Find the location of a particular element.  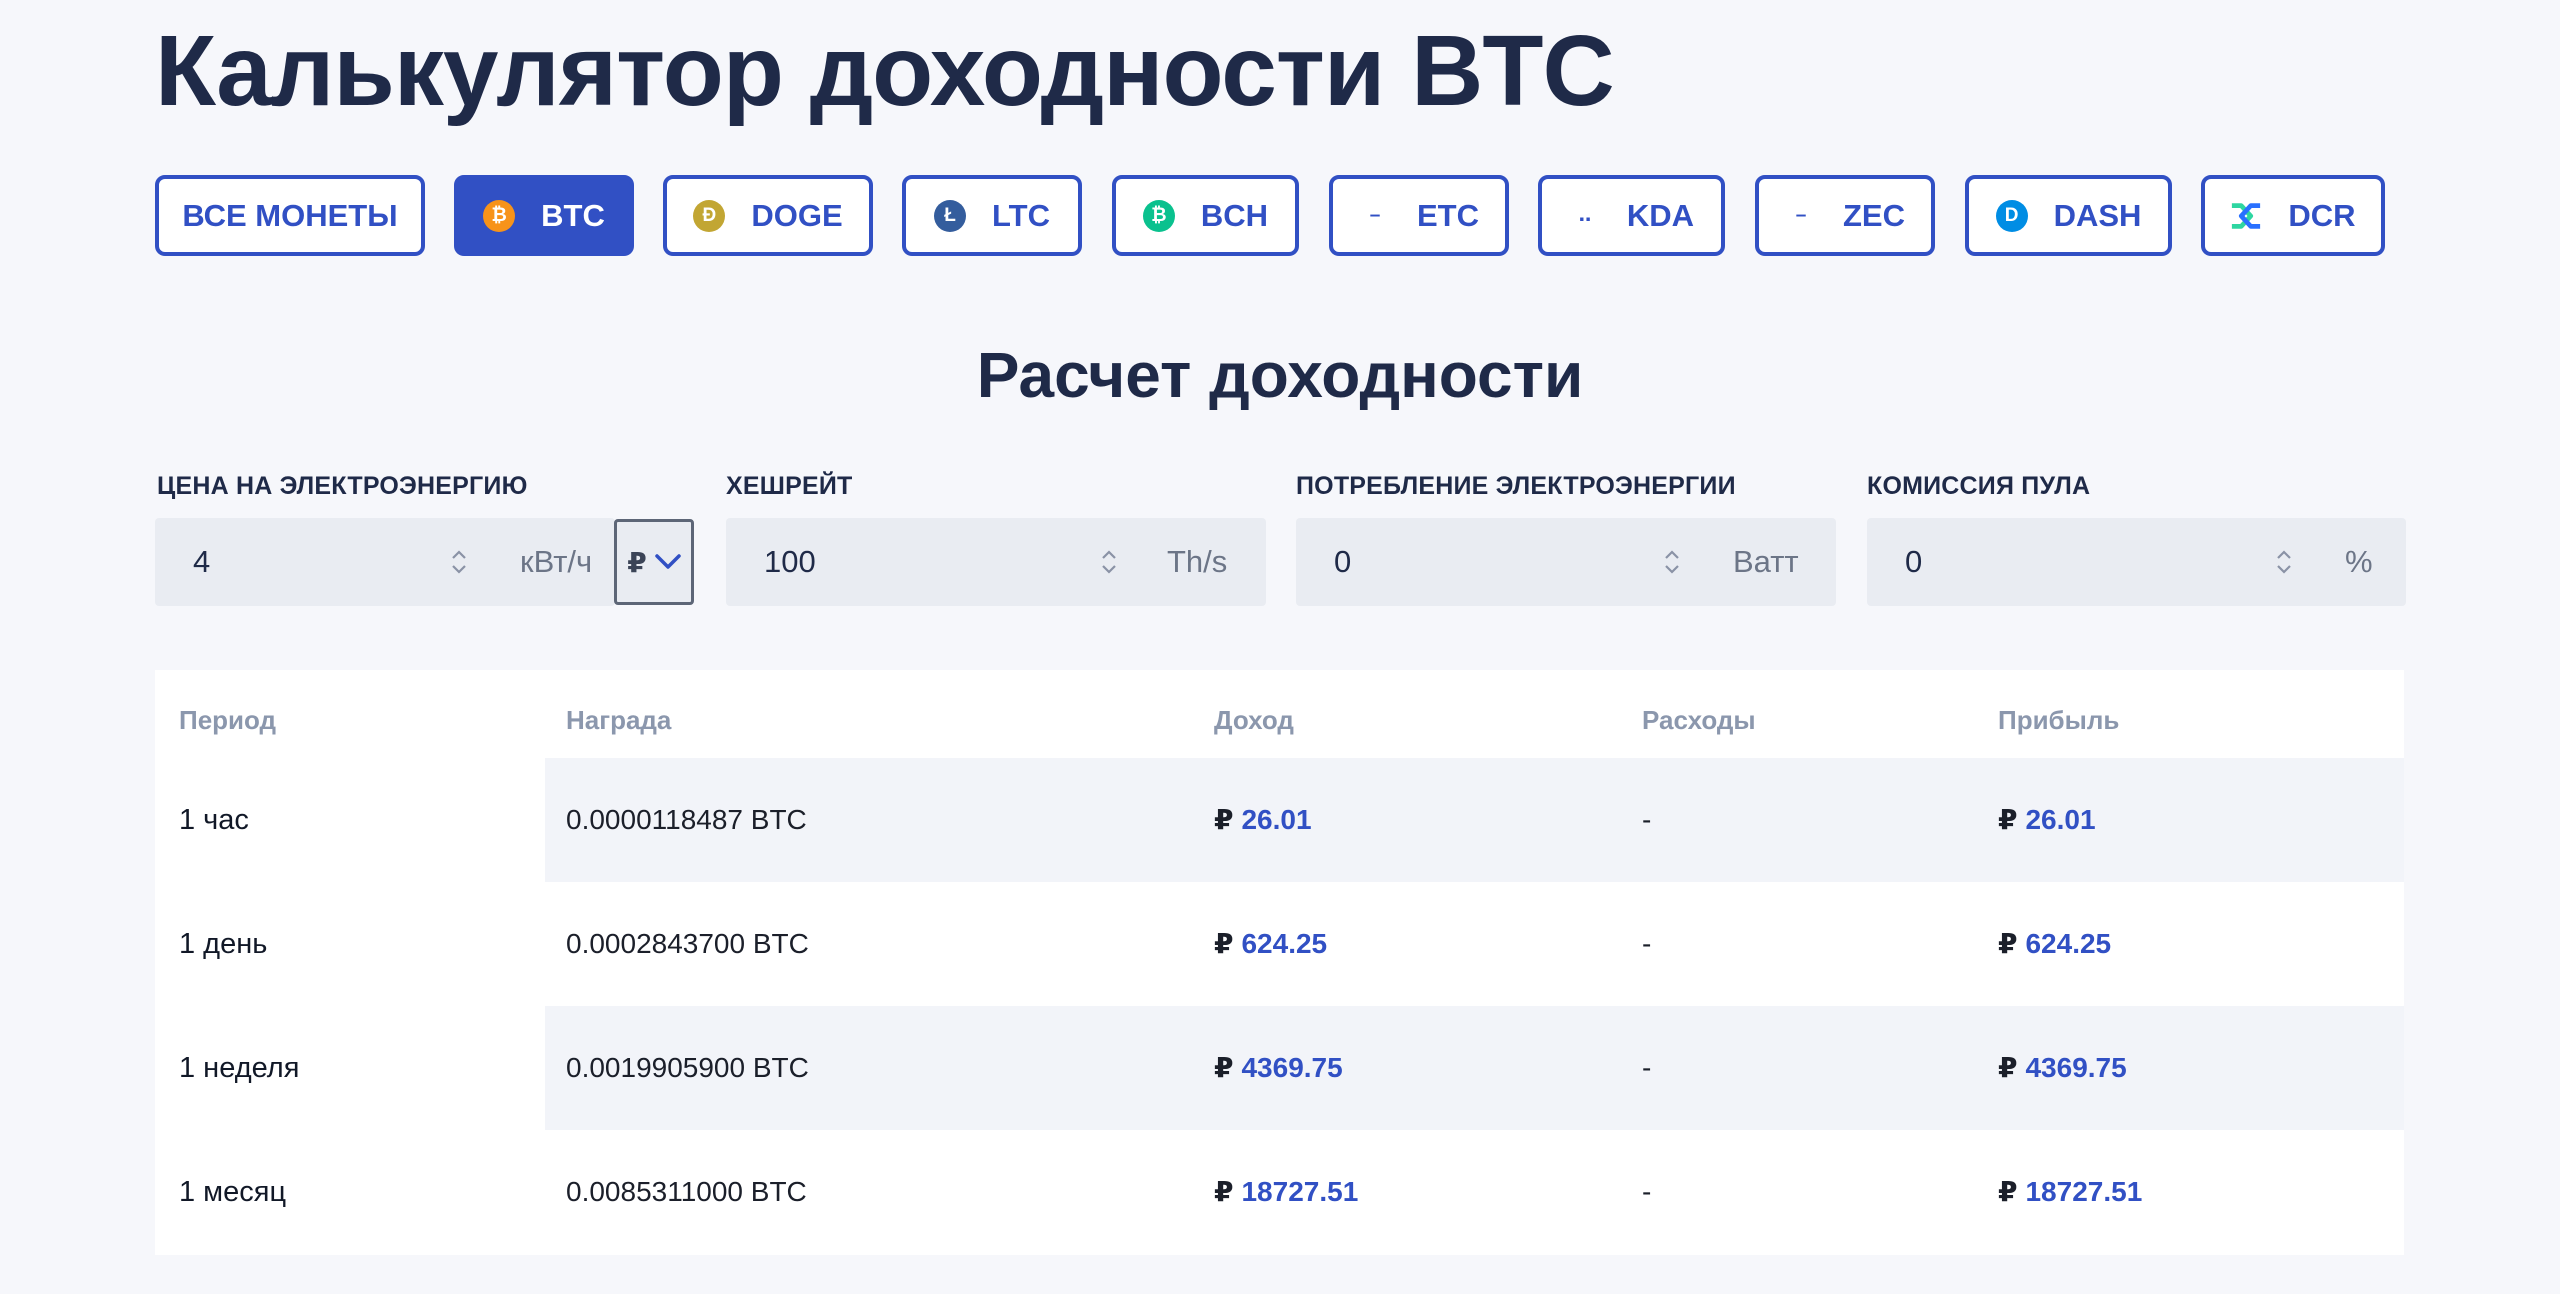

dash-icon: D is located at coordinates (2011, 215).